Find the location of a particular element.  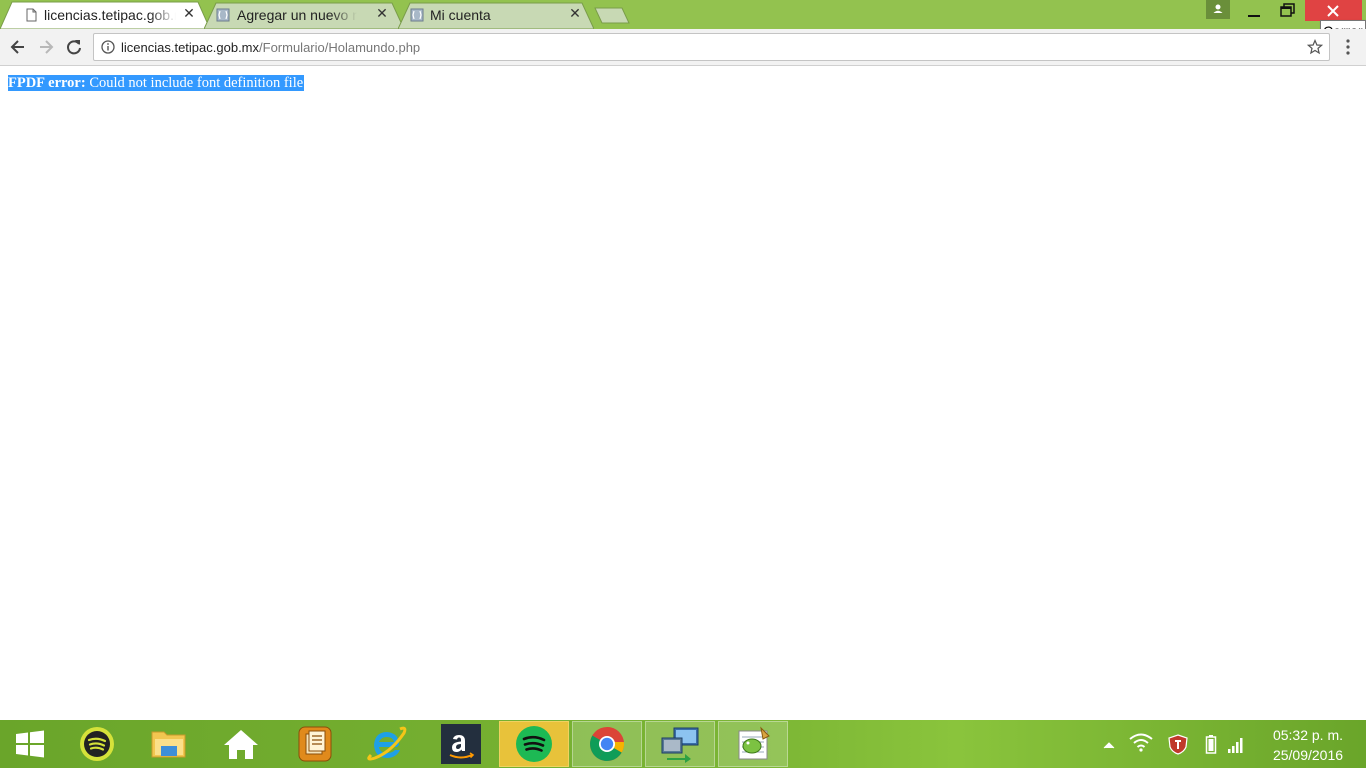

url-path: /Formulario/Holamundo.php is located at coordinates (340, 47).